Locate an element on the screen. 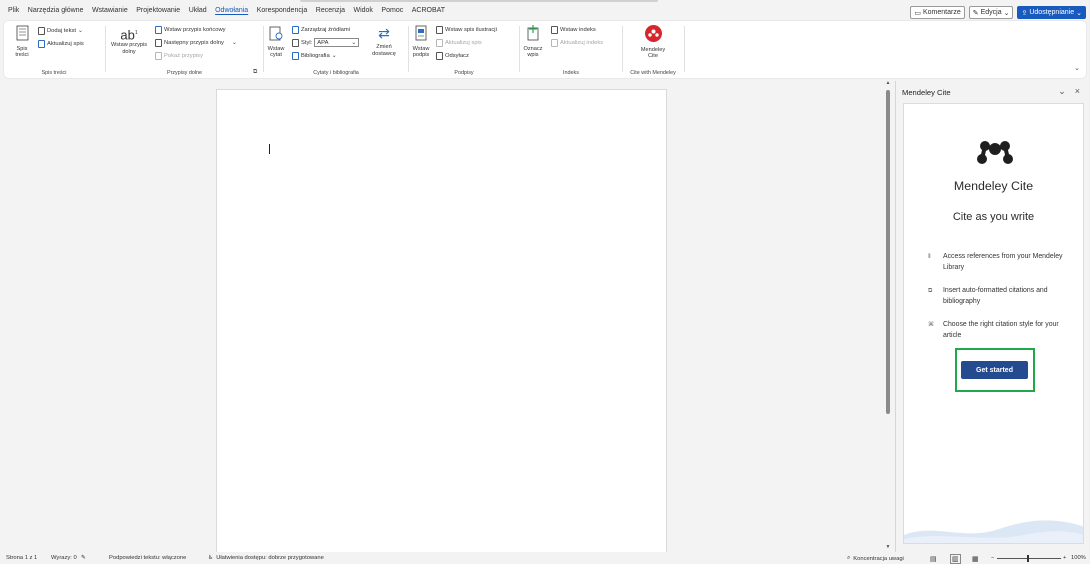 This screenshot has width=1090, height=564. focus-icon: ⌕ is located at coordinates (849, 558).